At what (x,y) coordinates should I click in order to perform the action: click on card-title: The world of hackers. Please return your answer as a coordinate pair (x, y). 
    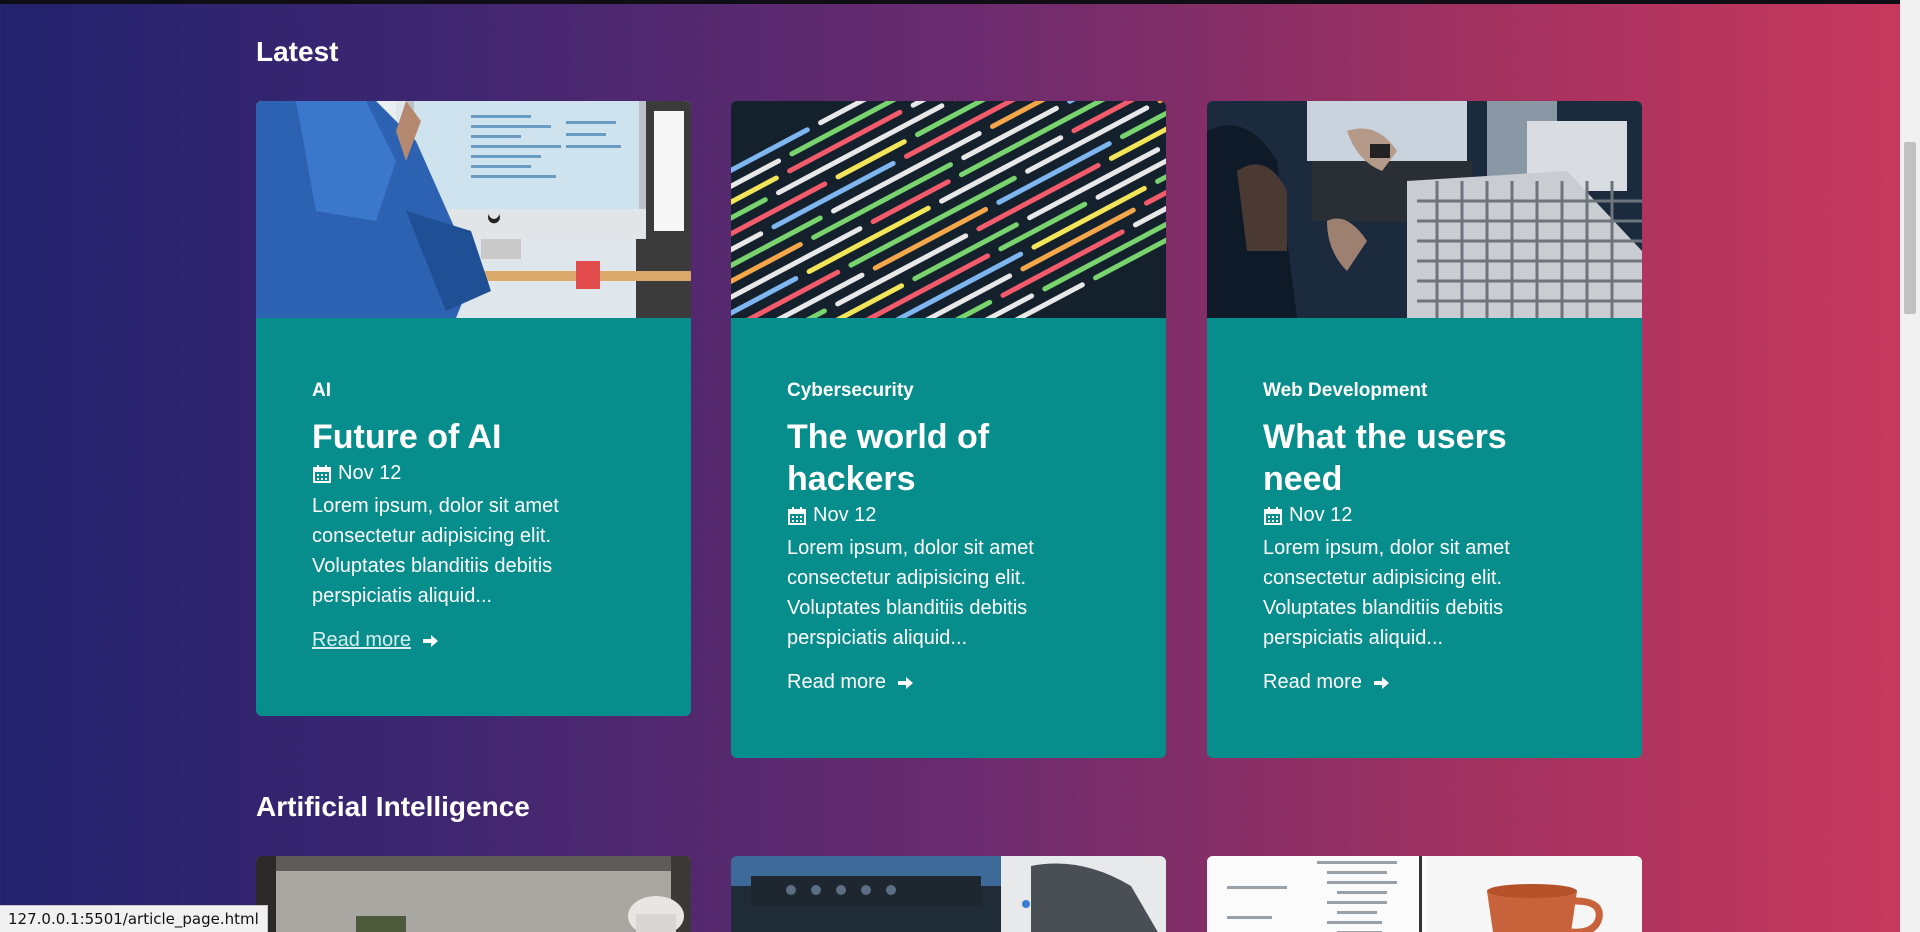
    Looking at the image, I should click on (937, 458).